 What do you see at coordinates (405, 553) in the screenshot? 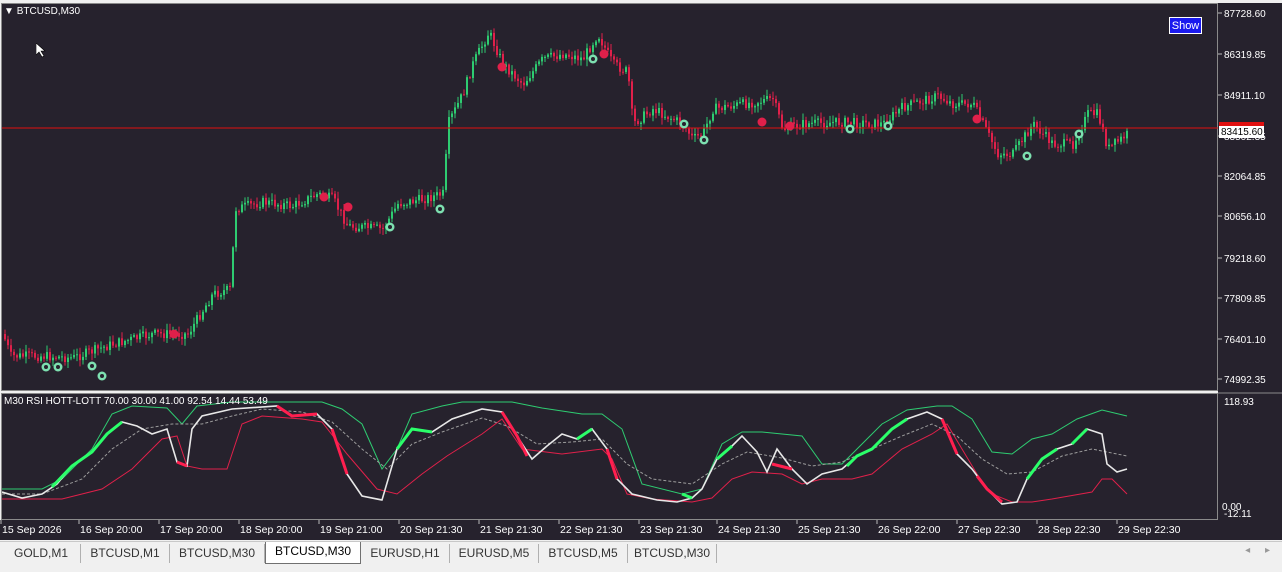
I see `chart-tab: EURUSD,H1` at bounding box center [405, 553].